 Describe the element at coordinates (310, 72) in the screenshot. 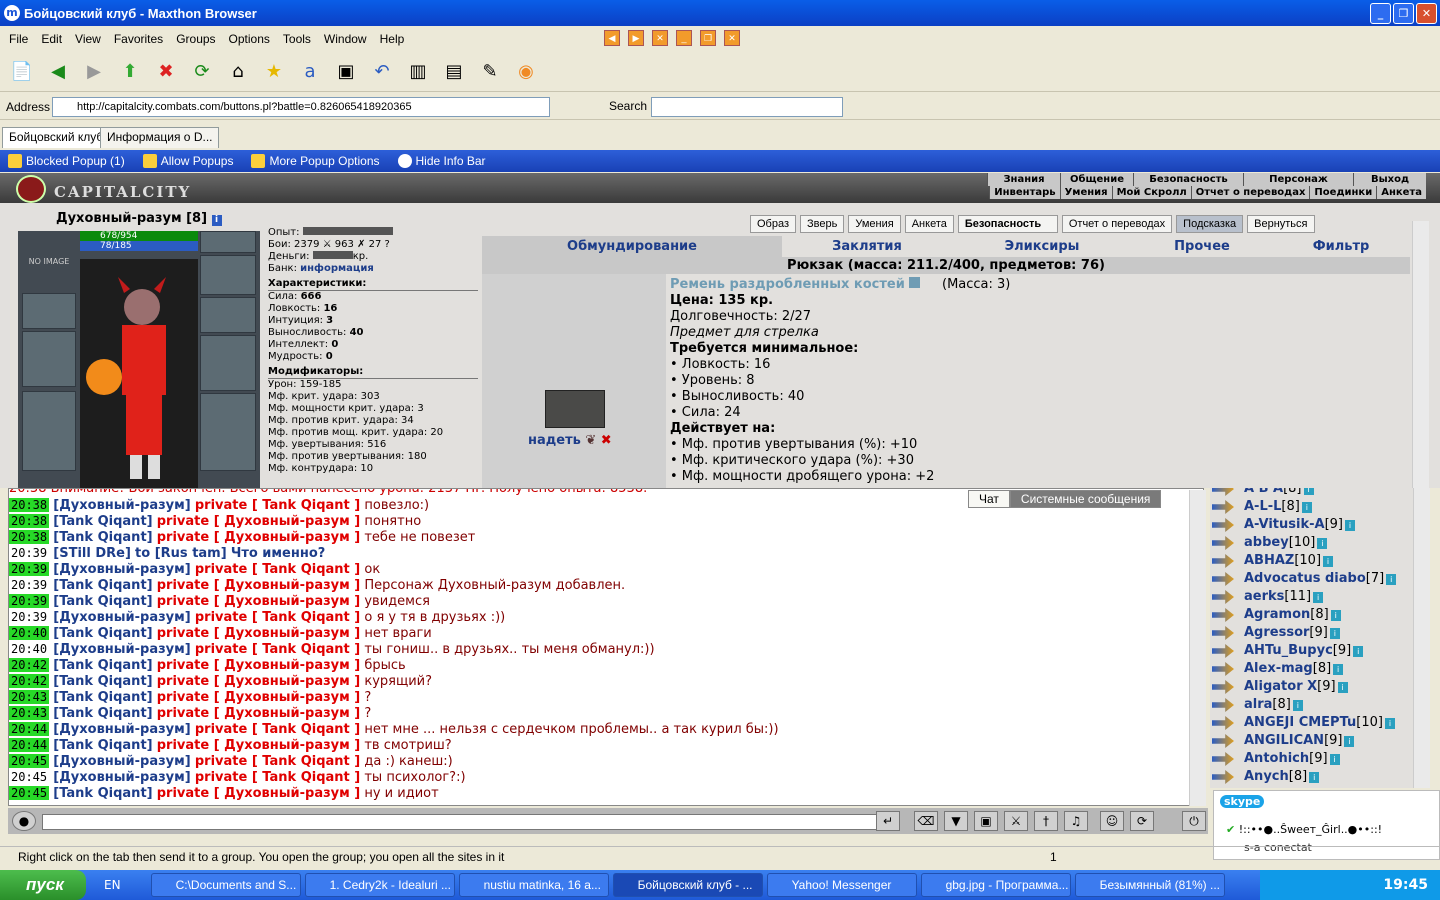

I see `translate-icon: a` at that location.